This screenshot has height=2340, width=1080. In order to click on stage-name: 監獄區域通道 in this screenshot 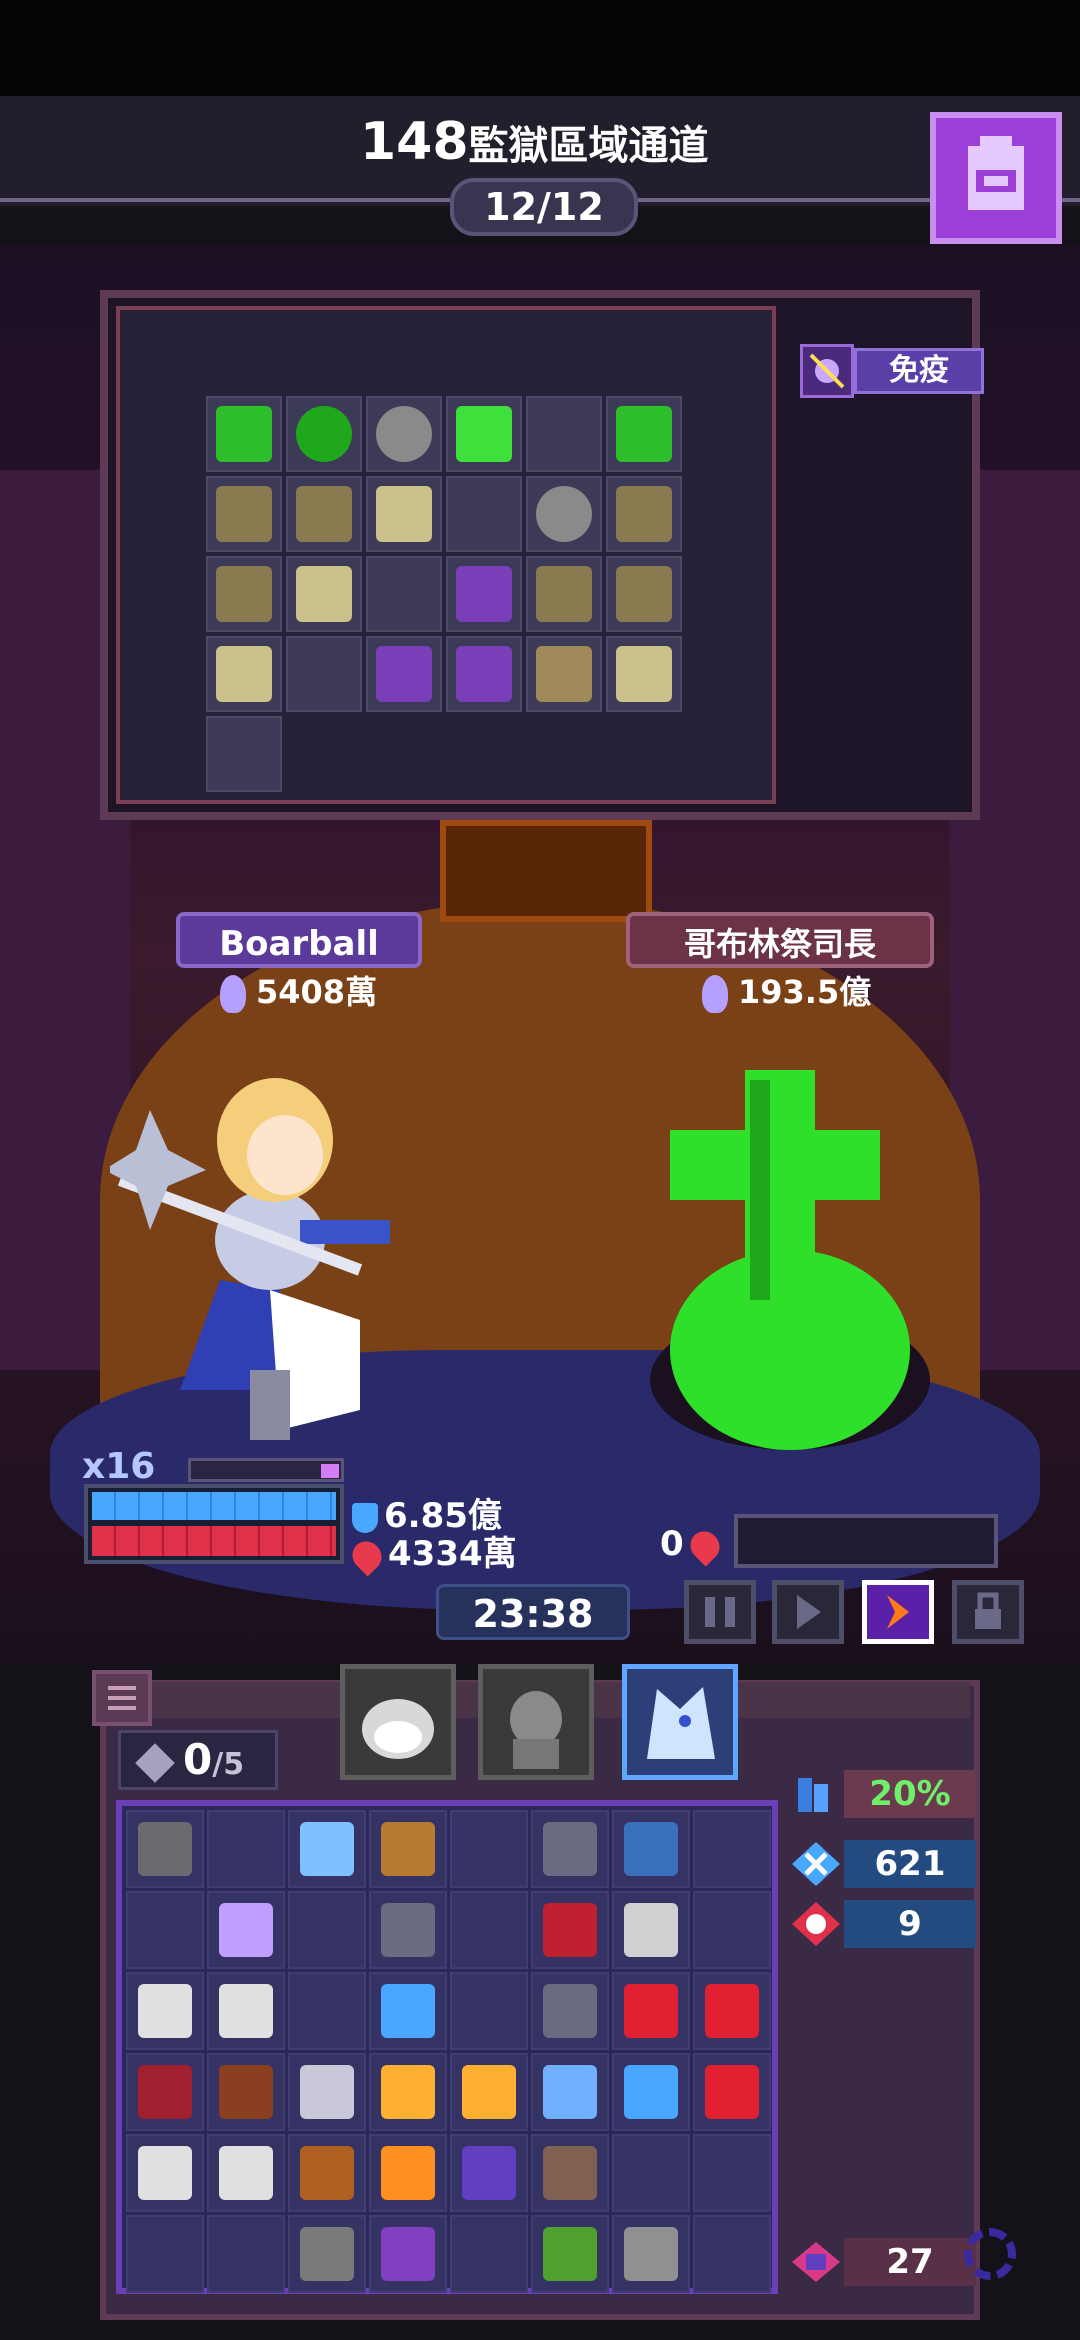, I will do `click(588, 146)`.